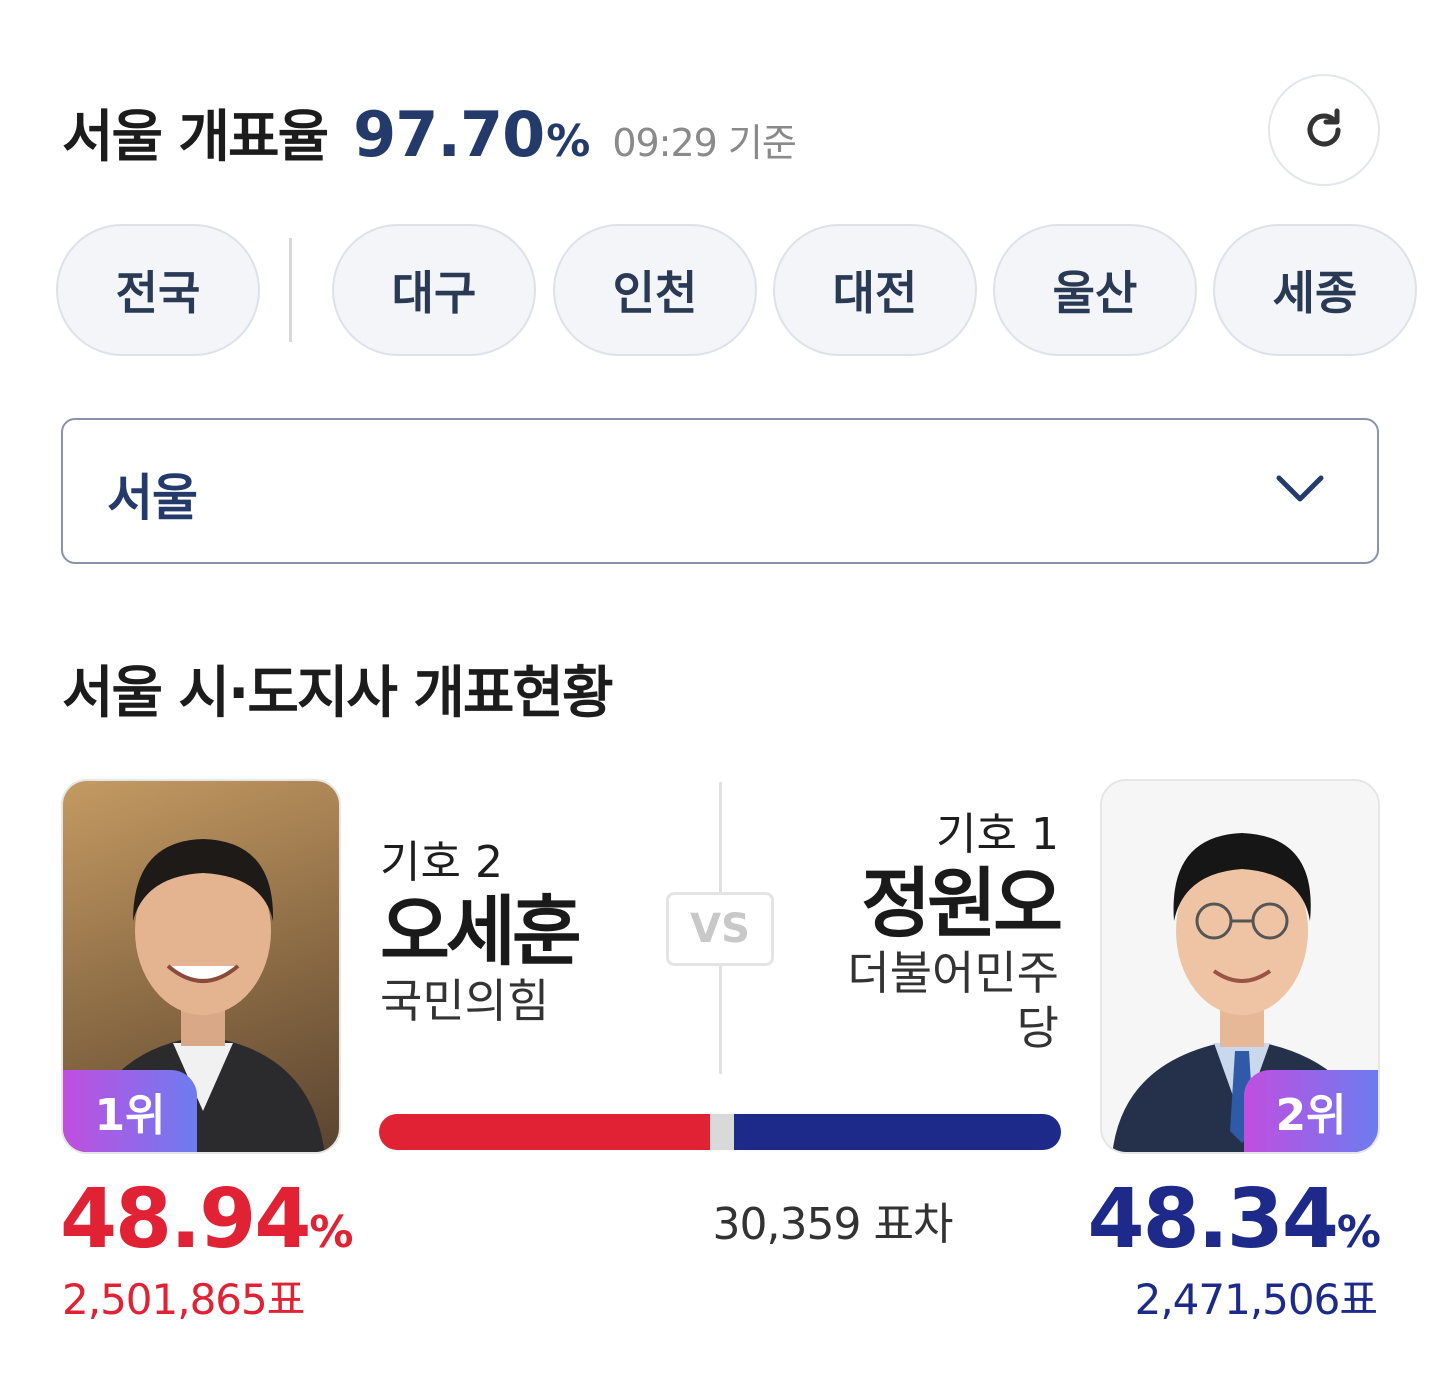 This screenshot has height=1392, width=1439. I want to click on region-tabs: 전국 대구 인천 대전 울산 세종, so click(747, 291).